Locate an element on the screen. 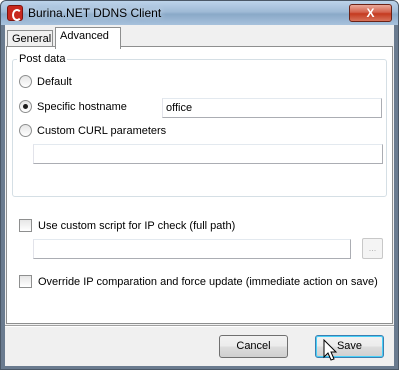 This screenshot has height=370, width=399. specific-hostname-radio-row: Specific hostname is located at coordinates (73, 106).